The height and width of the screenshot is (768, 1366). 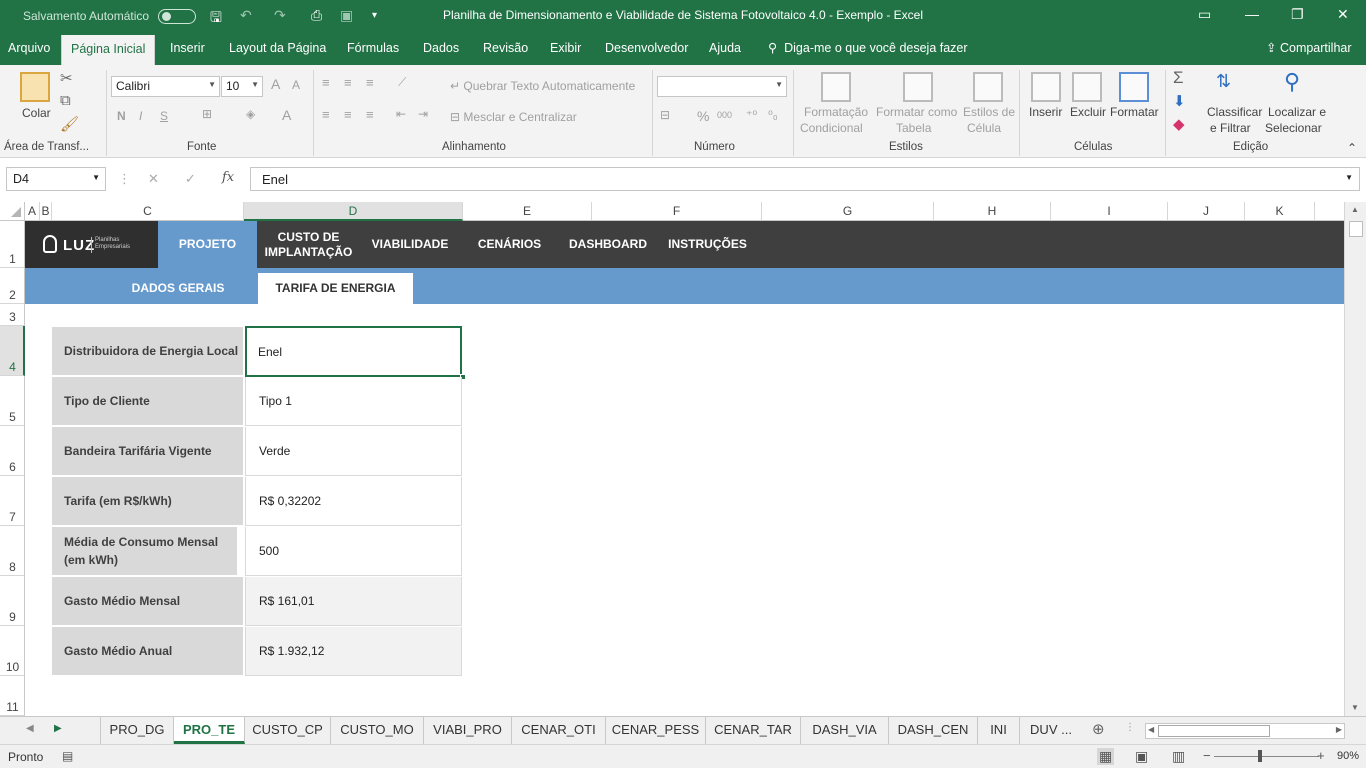 What do you see at coordinates (140, 116) in the screenshot?
I see `italic-icon: I` at bounding box center [140, 116].